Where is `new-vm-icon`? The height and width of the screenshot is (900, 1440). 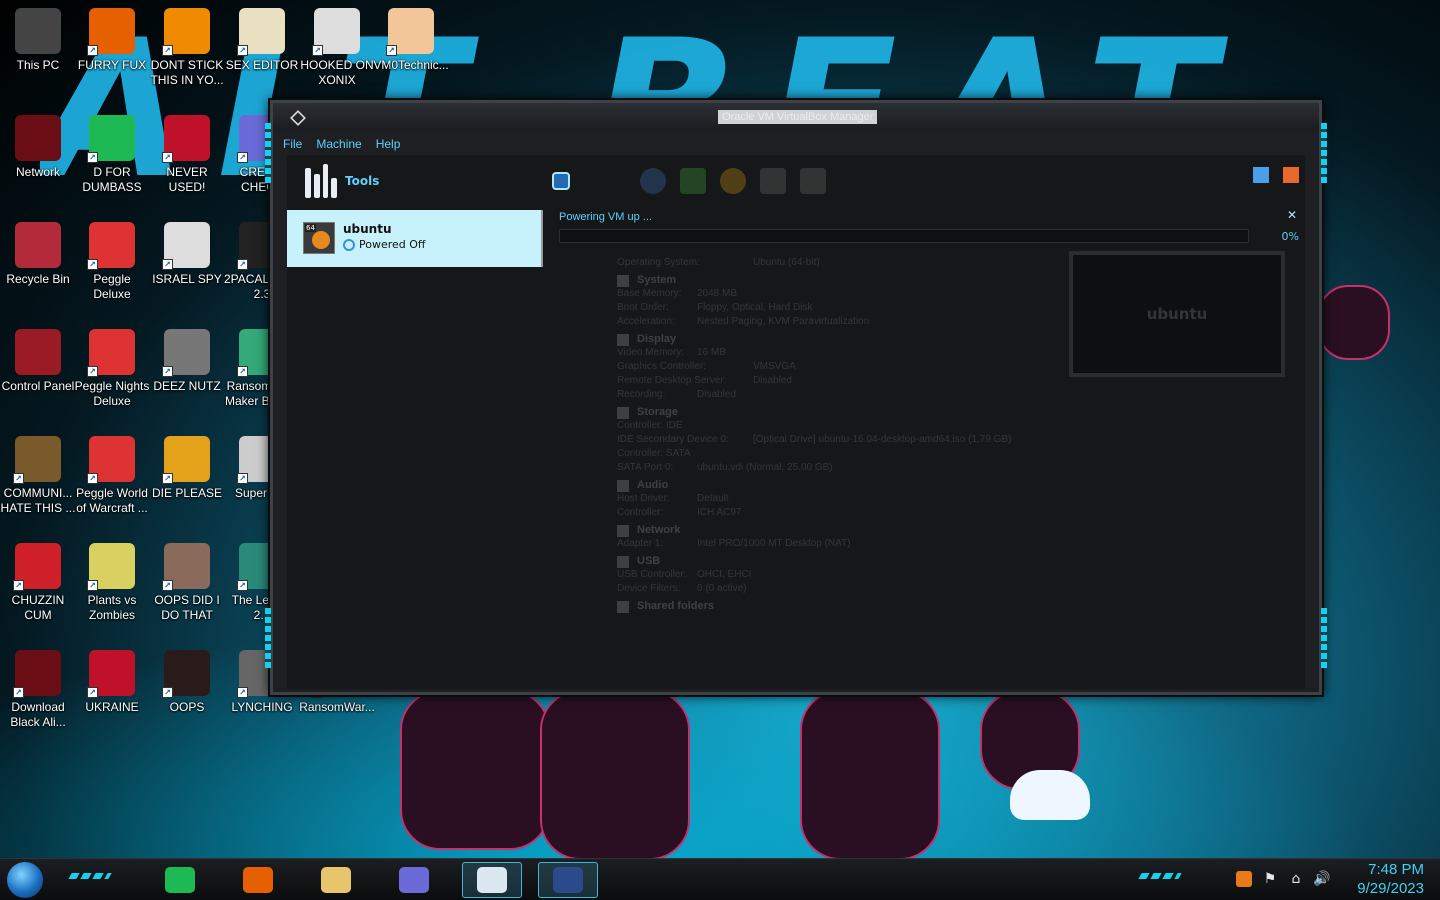
new-vm-icon is located at coordinates (653, 181).